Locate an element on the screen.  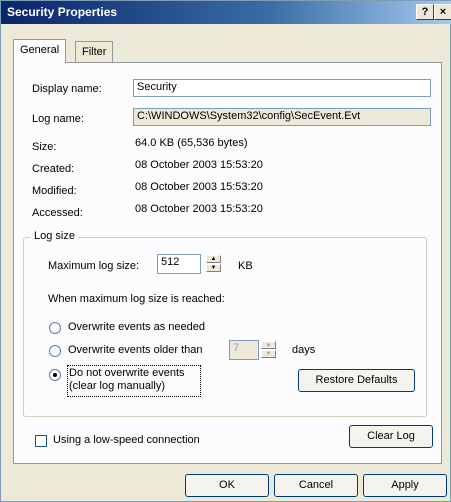
log-name-field: C:\WINDOWS\System32\config\SecEvent.Evt is located at coordinates (282, 117).